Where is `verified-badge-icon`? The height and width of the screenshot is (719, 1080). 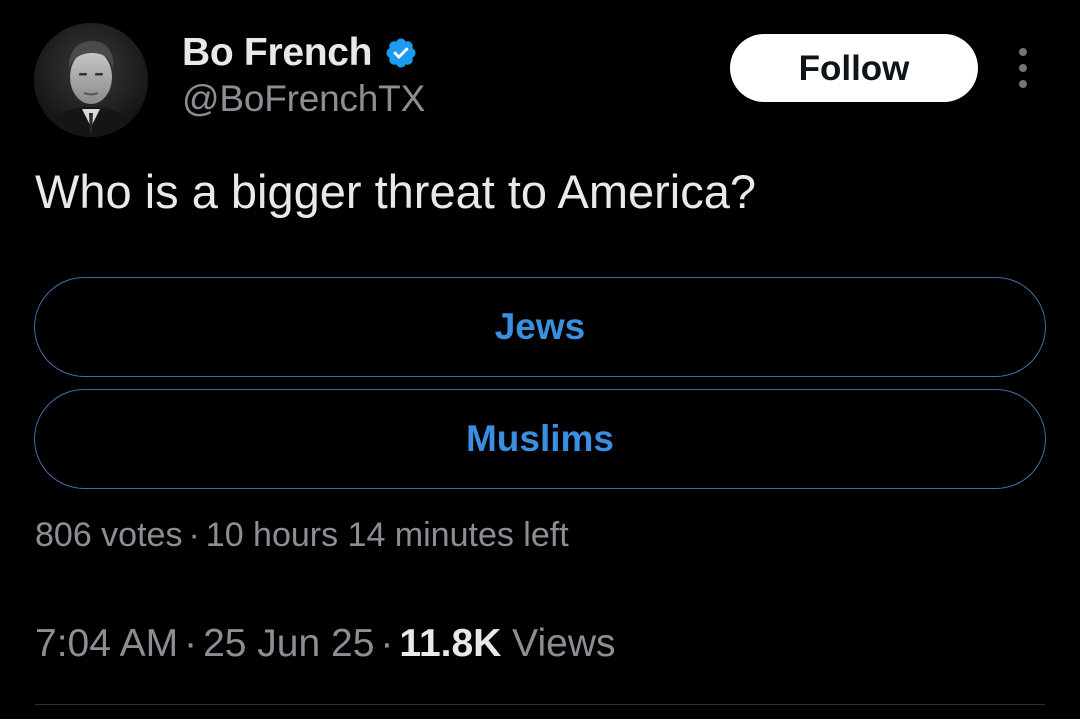 verified-badge-icon is located at coordinates (401, 53).